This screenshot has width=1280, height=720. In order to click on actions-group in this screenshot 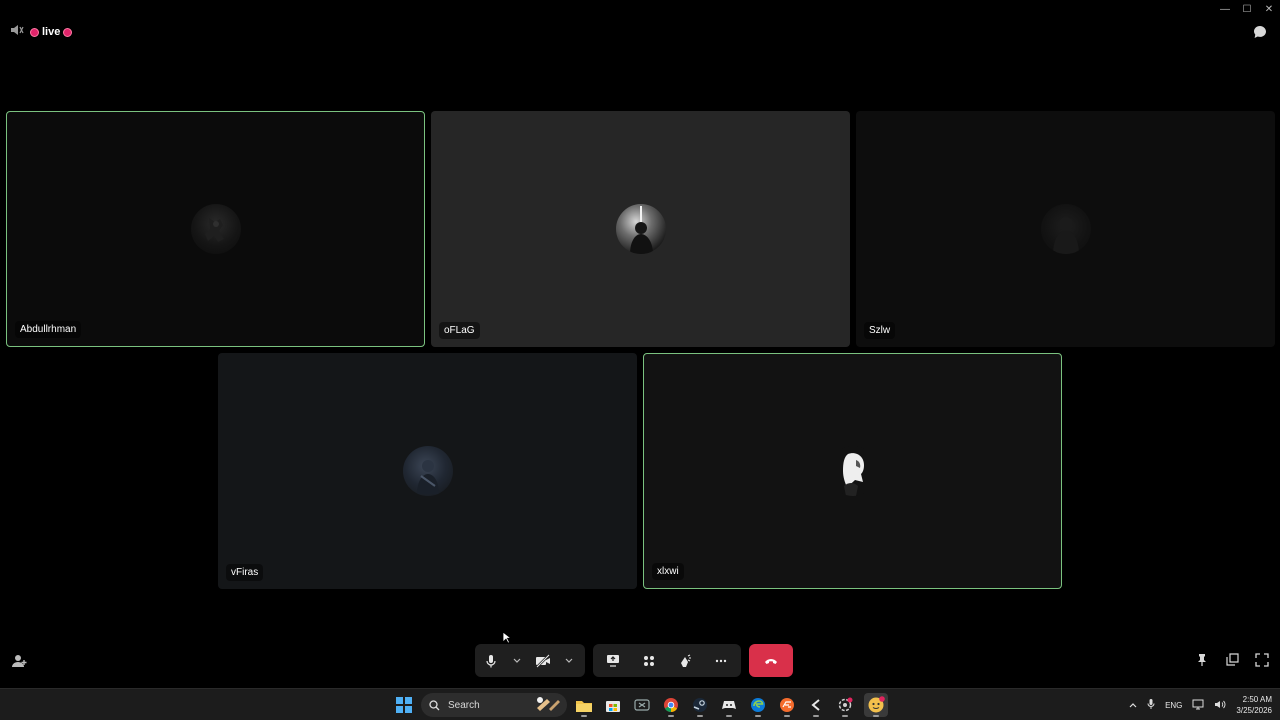, I will do `click(667, 660)`.